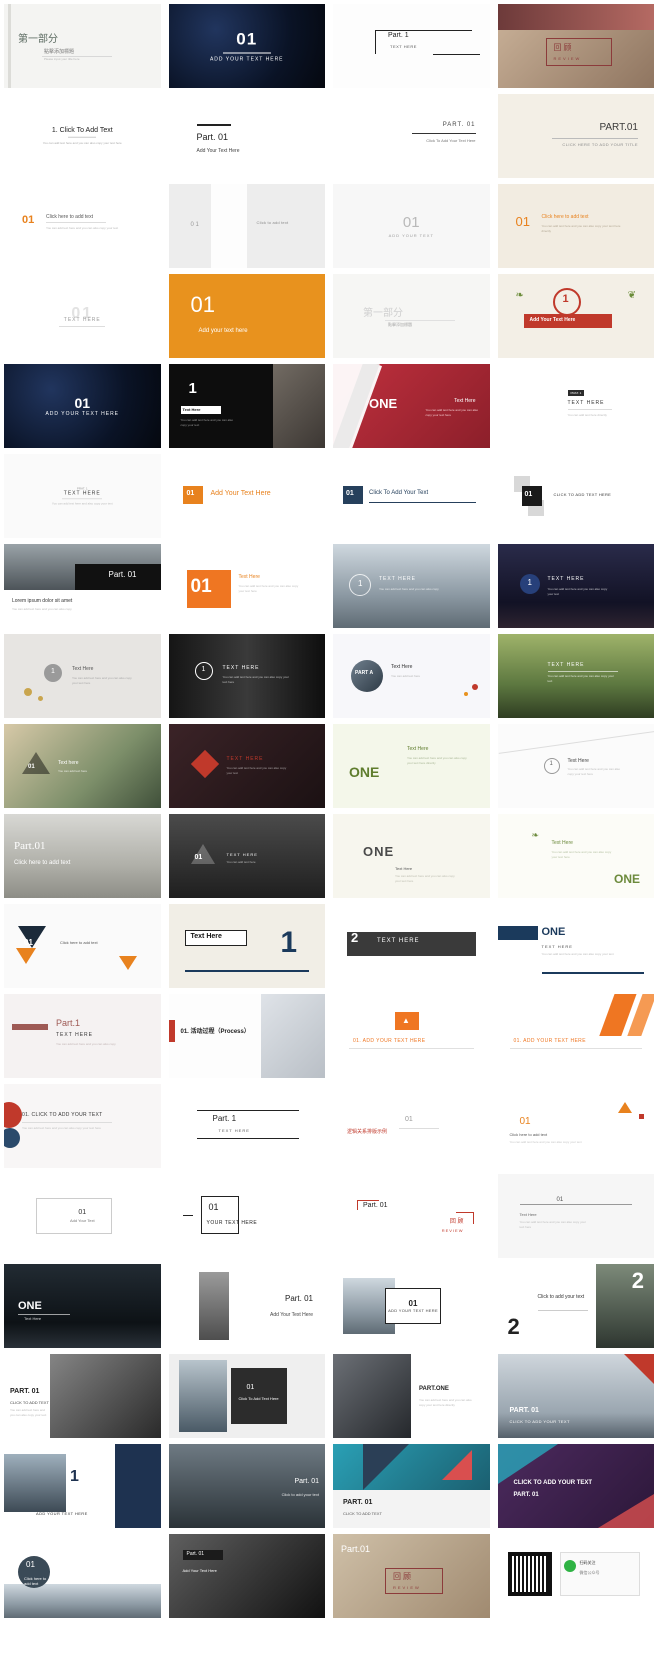  I want to click on slide-thumbnail: 扫码关注 微信公众号, so click(575, 1576).